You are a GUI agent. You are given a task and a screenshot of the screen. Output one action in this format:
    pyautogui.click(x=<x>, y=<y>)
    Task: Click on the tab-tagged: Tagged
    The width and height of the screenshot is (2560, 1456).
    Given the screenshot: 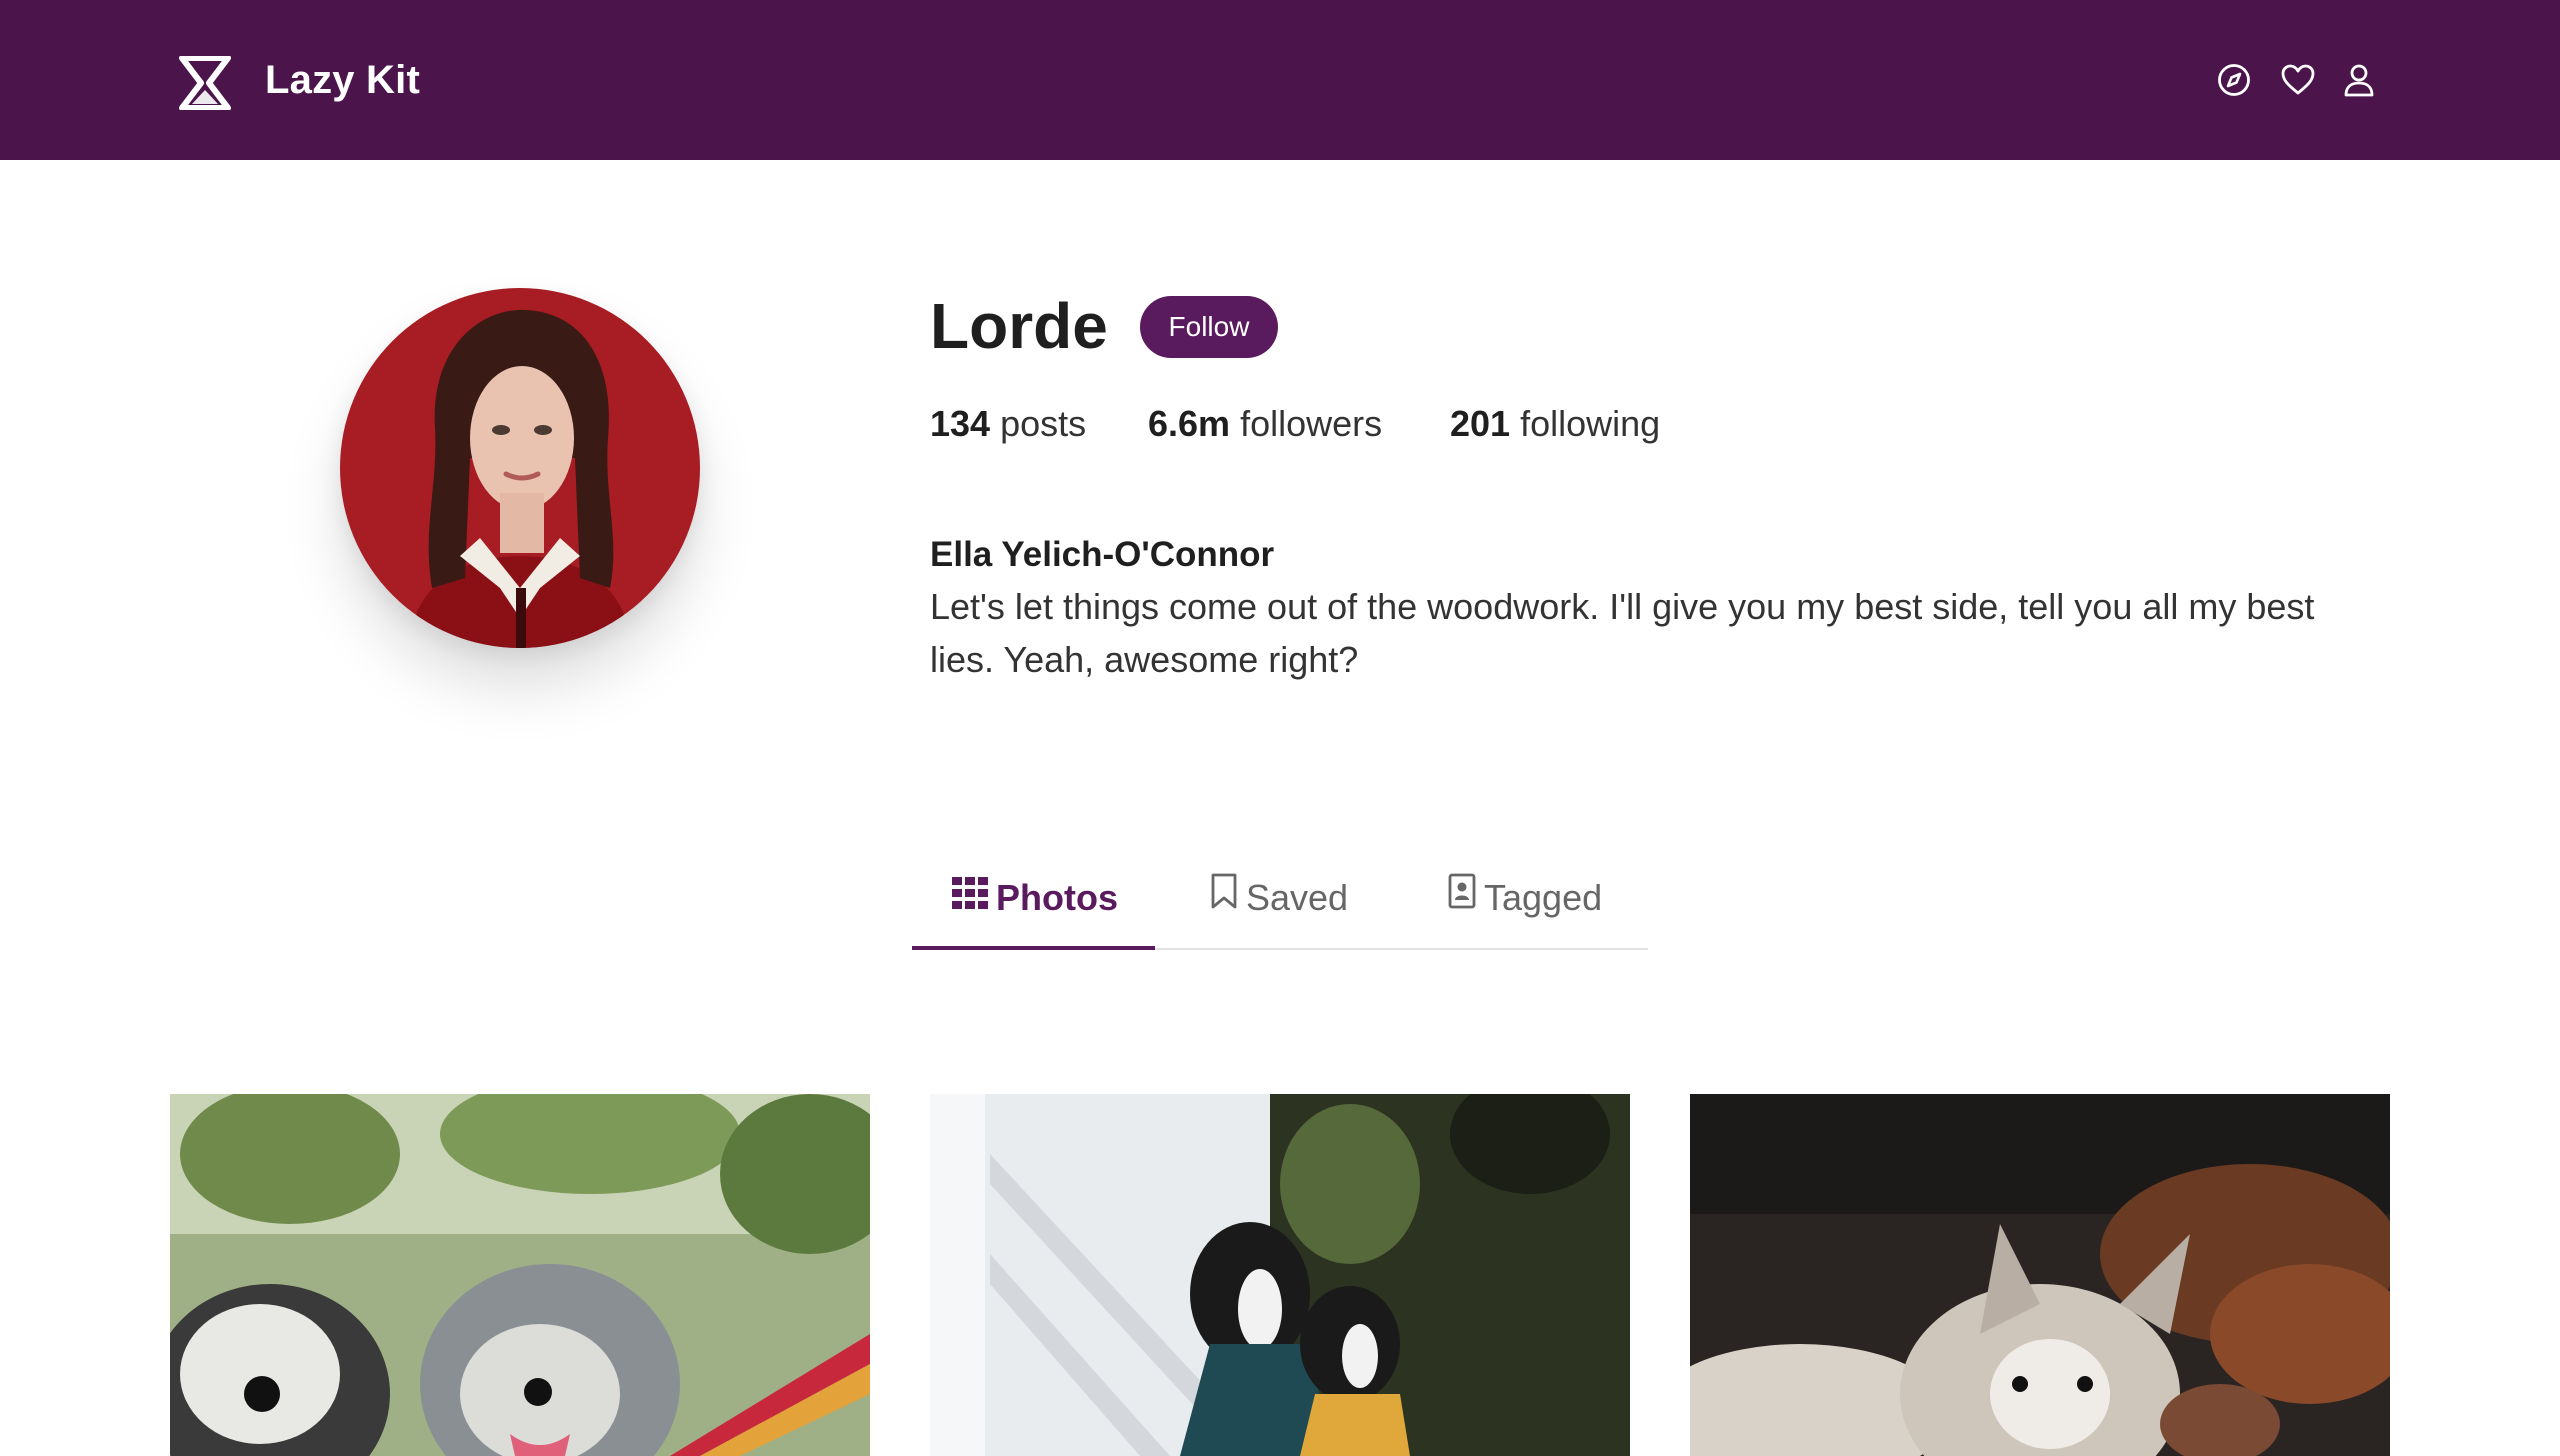 What is the action you would take?
    pyautogui.click(x=1525, y=909)
    